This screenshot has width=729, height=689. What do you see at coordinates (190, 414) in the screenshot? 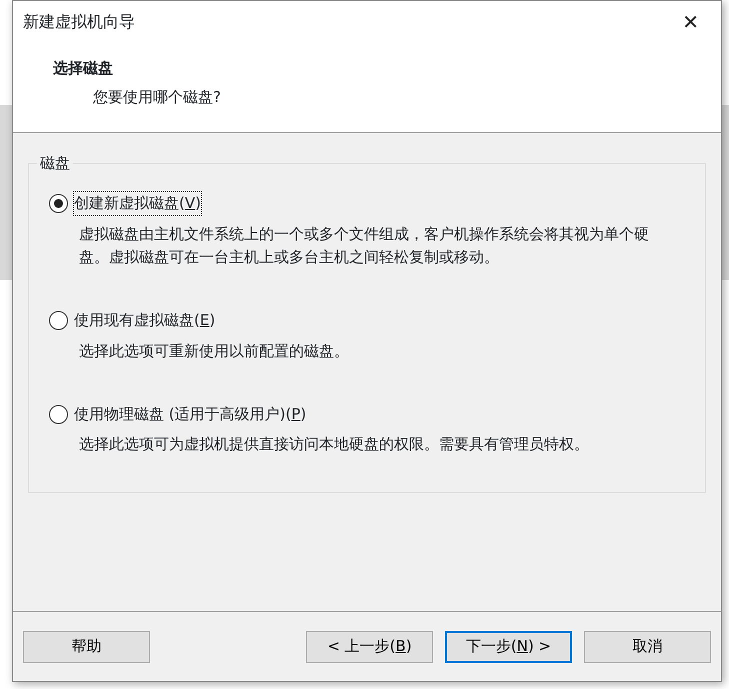
I see `radio-label: 使用物理磁盘 (适用于高级用户)(P)` at bounding box center [190, 414].